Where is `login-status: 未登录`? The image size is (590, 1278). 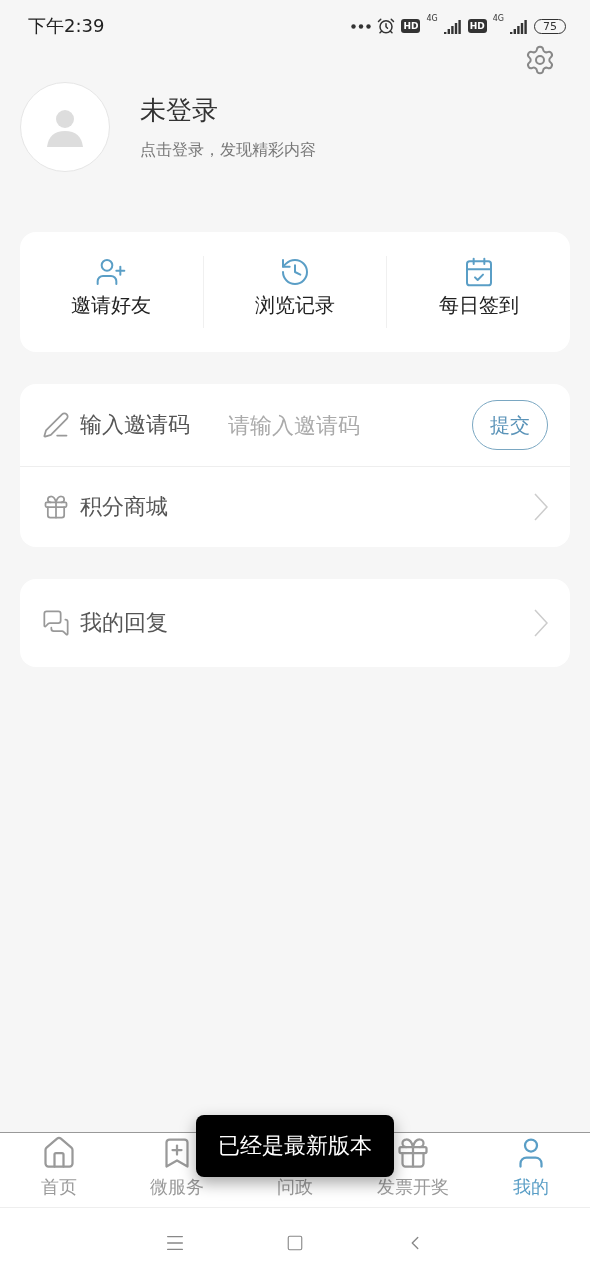
login-status: 未登录 is located at coordinates (179, 110).